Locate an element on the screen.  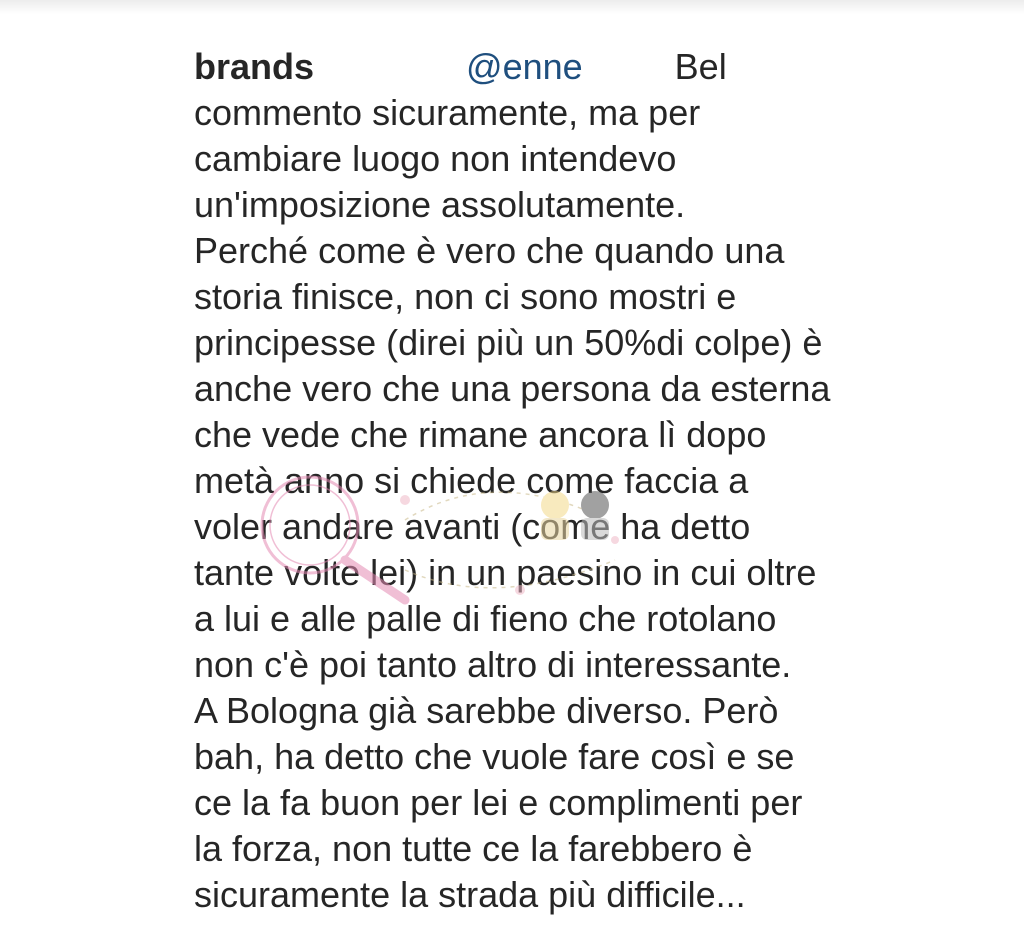
comment-line: cambiare luogo non intendevo is located at coordinates (435, 158).